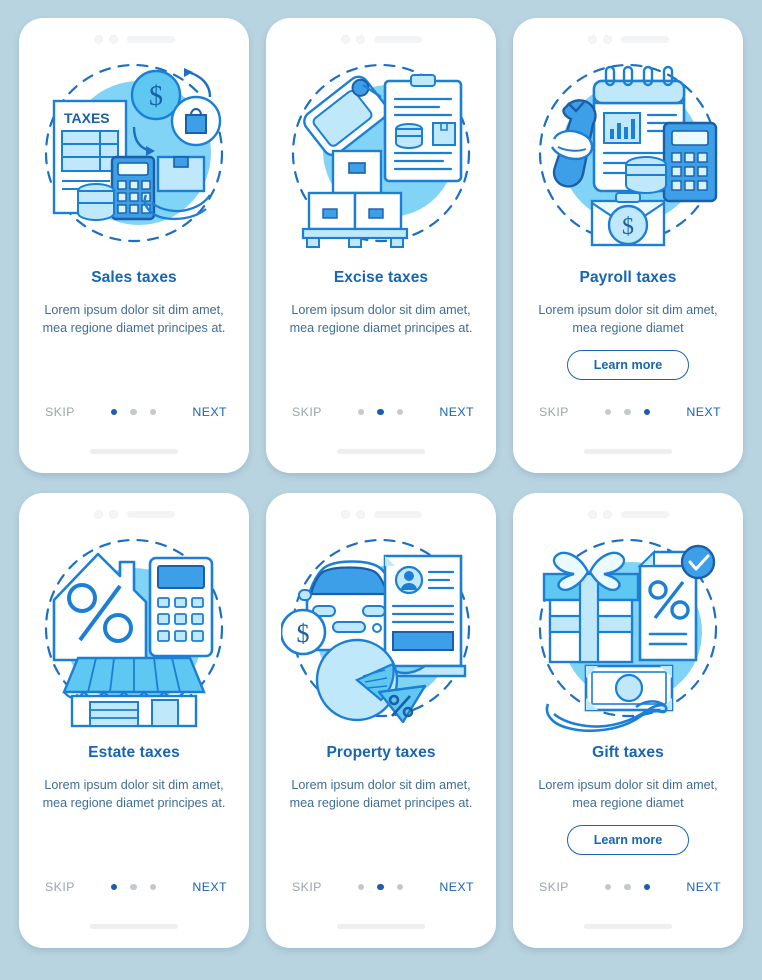  What do you see at coordinates (381, 155) in the screenshot?
I see `excise-taxes-illustration` at bounding box center [381, 155].